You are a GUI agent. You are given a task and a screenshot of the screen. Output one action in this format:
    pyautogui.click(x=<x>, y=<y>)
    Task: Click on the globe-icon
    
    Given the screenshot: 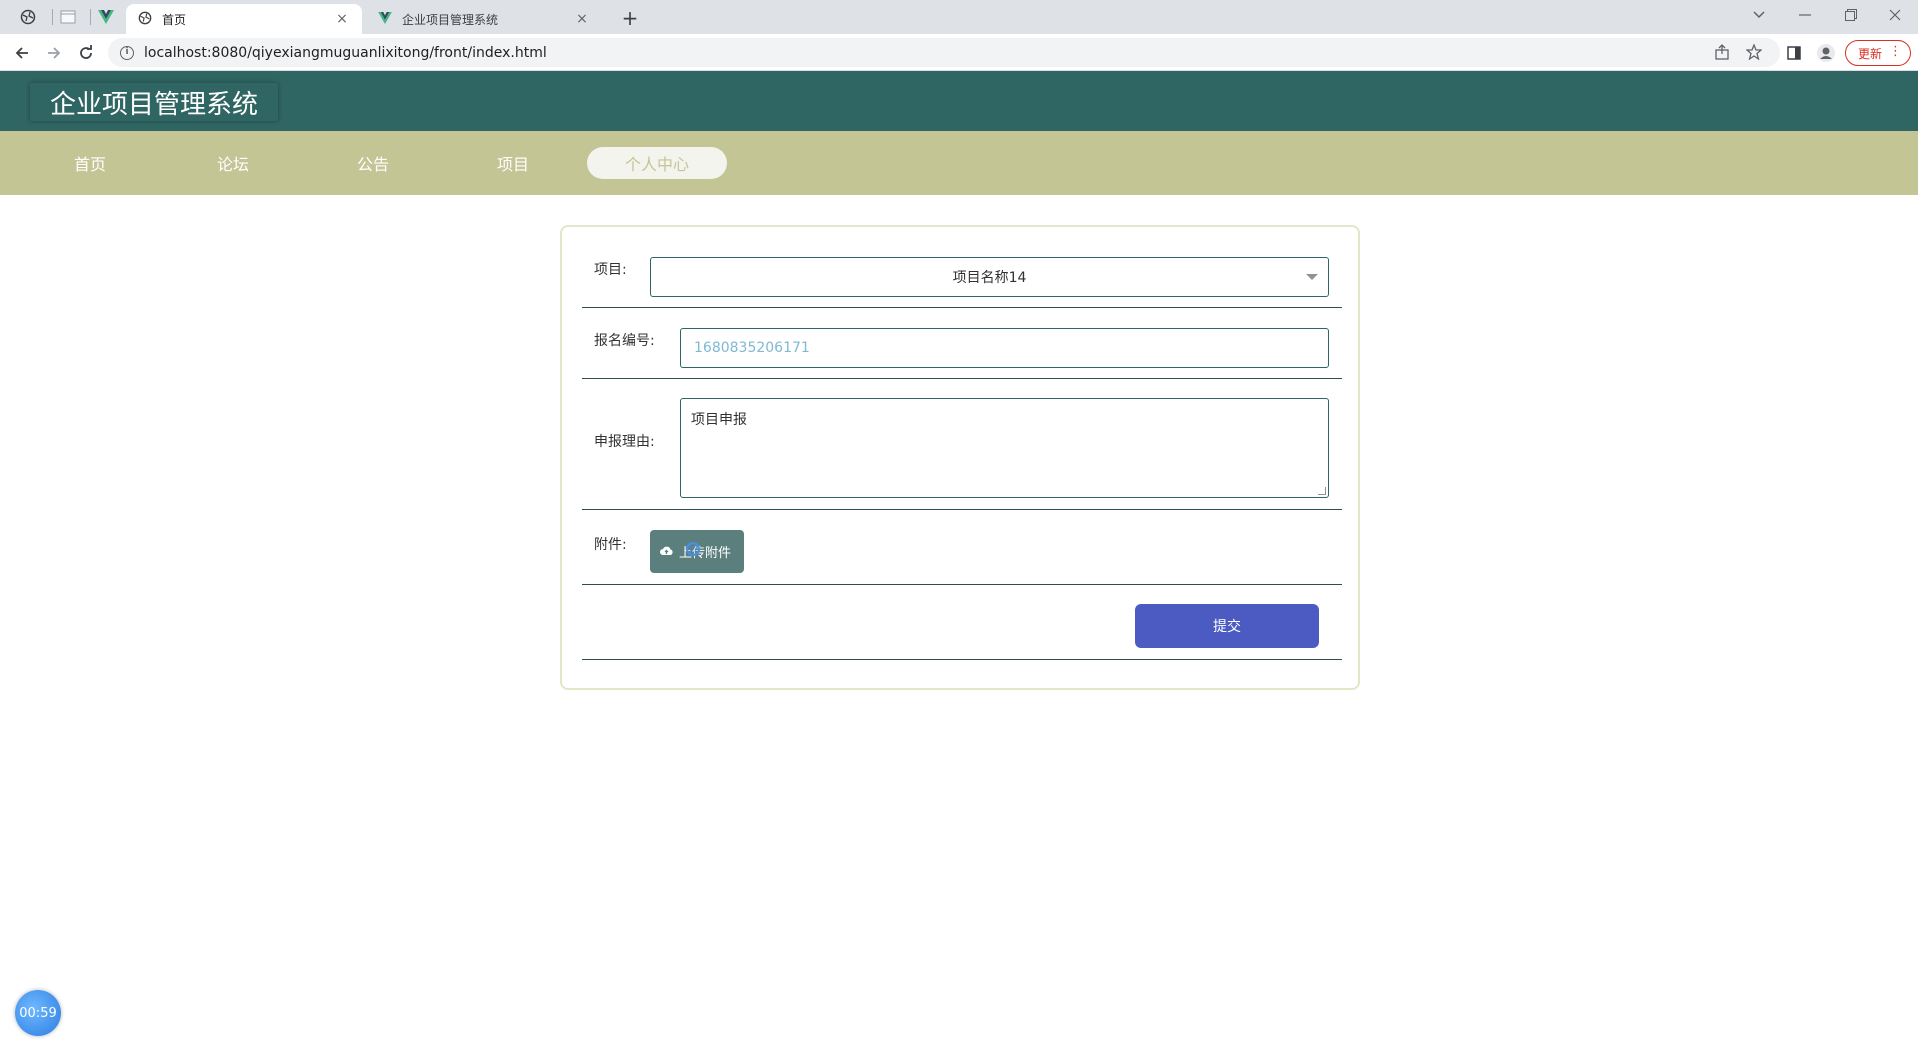 What is the action you would take?
    pyautogui.click(x=145, y=19)
    